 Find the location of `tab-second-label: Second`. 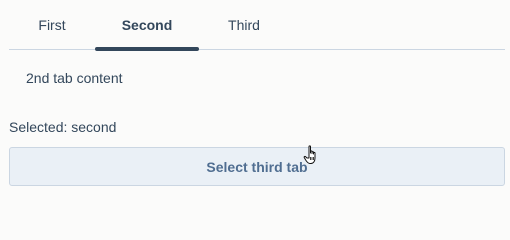

tab-second-label: Second is located at coordinates (147, 25).